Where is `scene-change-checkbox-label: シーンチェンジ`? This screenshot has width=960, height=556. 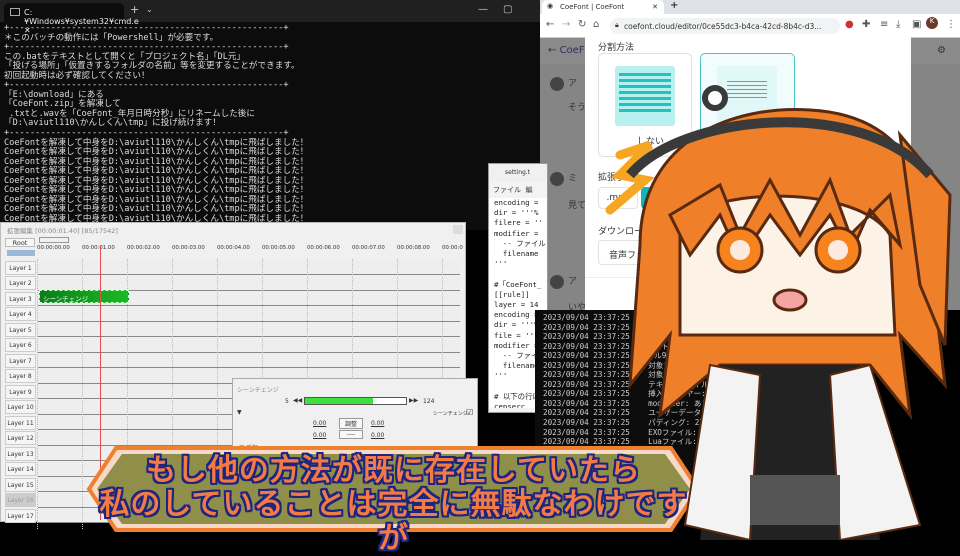 scene-change-checkbox-label: シーンチェンジ is located at coordinates (450, 414).